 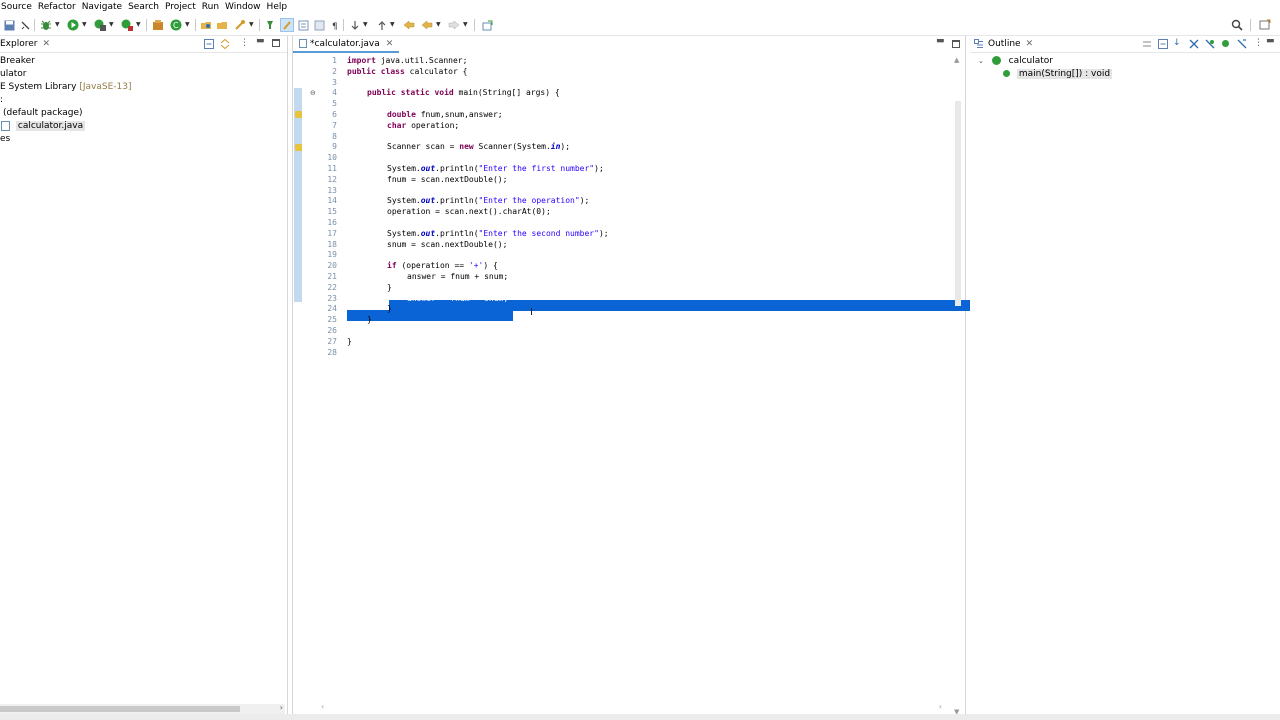 I want to click on public-method-icon, so click(x=1006, y=73).